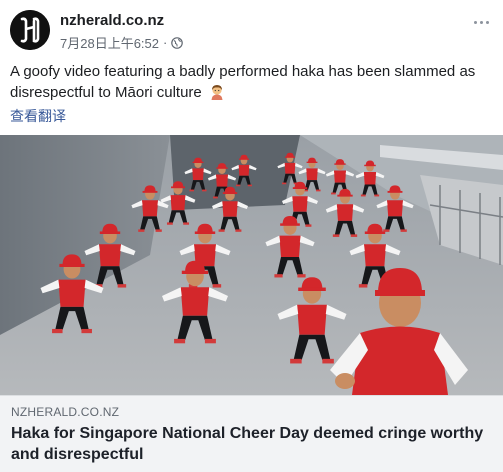  I want to click on more-options-icon, so click(481, 22).